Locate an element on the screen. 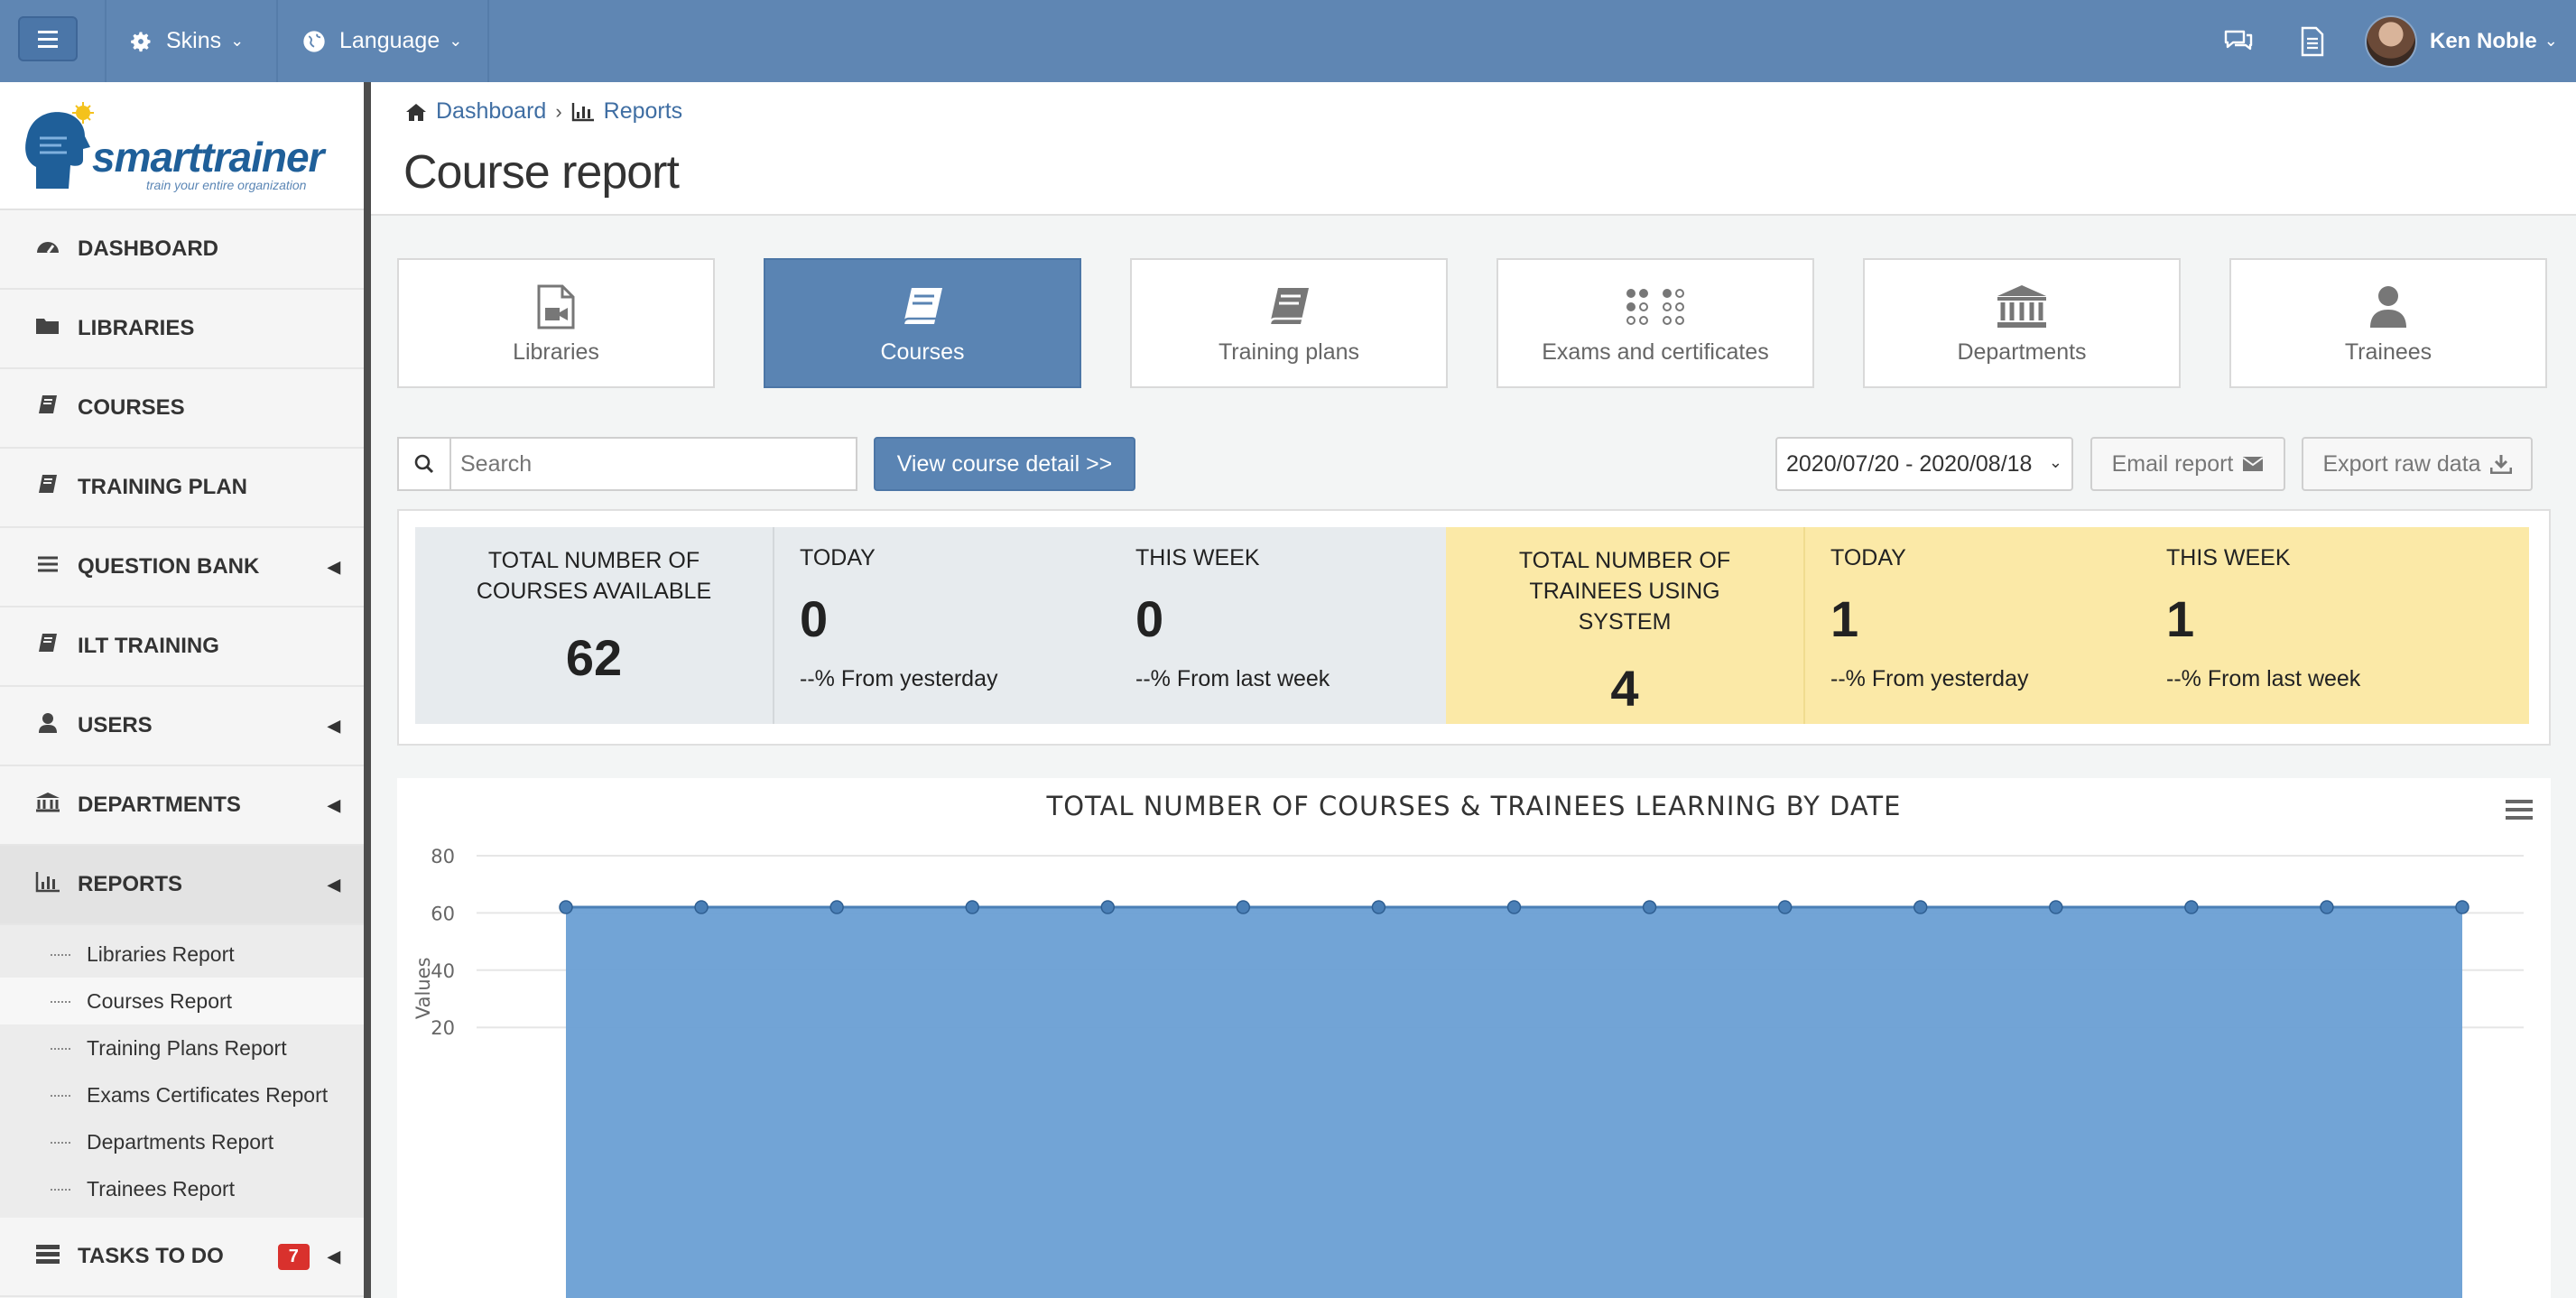 This screenshot has height=1298, width=2576. courses-total-stat: TOTAL NUMBER OF COURSES AVAILABLE 62 is located at coordinates (594, 625).